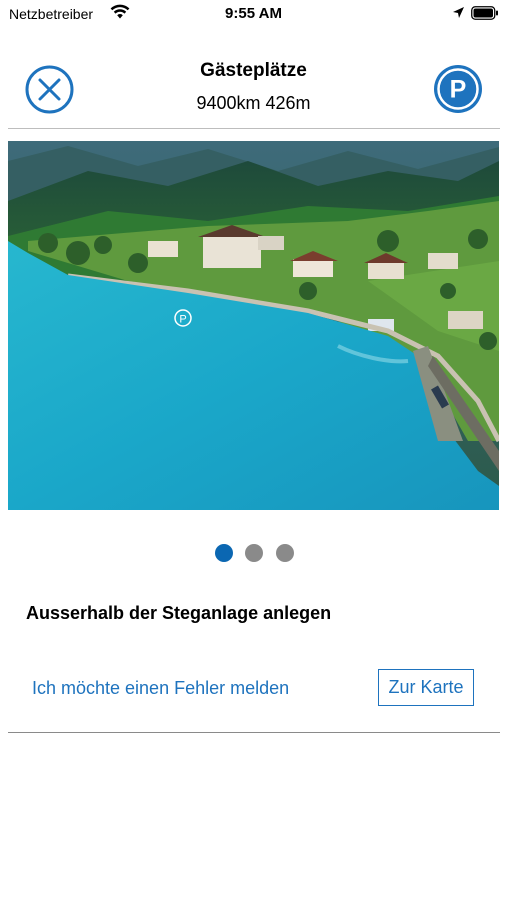 This screenshot has height=900, width=507. Describe the element at coordinates (253, 70) in the screenshot. I see `page-title: Gästeplätze` at that location.